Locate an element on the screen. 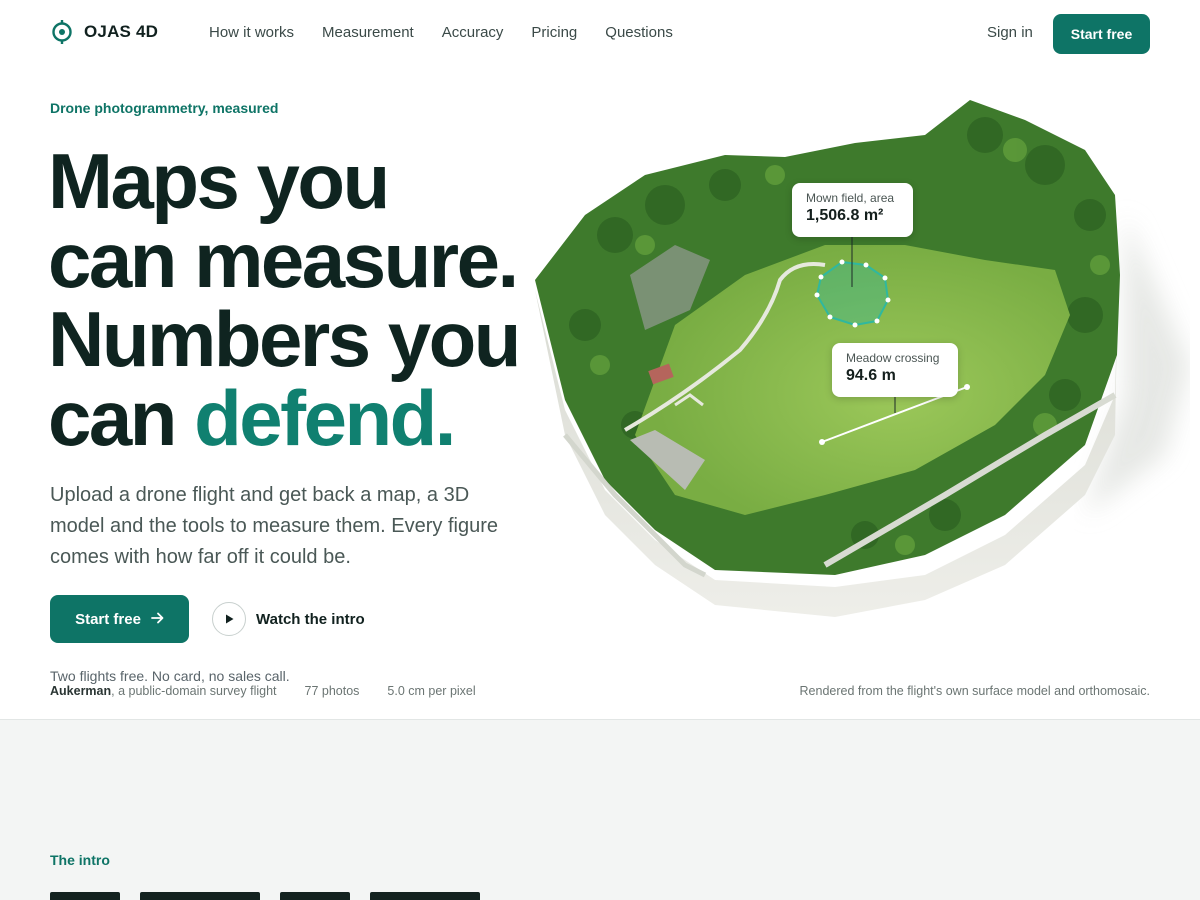 The image size is (1200, 900). flight-source: Aukerman, a public-domain survey flight is located at coordinates (163, 691).